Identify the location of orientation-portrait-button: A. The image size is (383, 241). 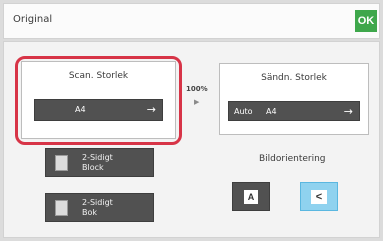
(251, 196).